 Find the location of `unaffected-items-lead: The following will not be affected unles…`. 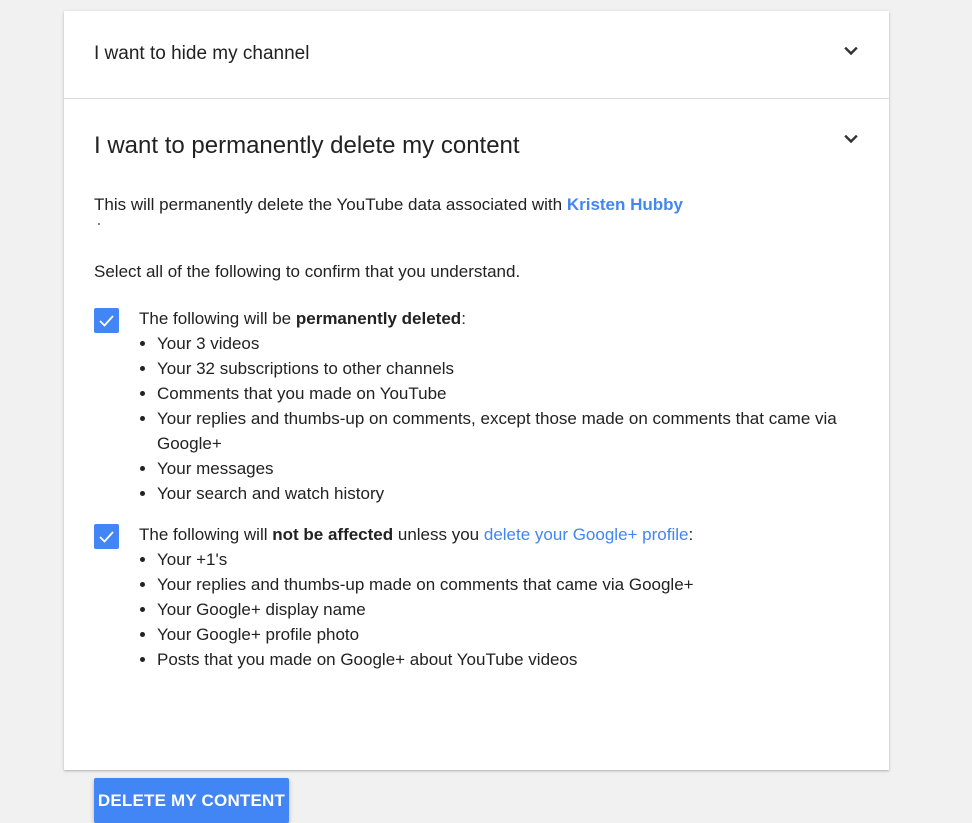

unaffected-items-lead: The following will not be affected unles… is located at coordinates (509, 534).